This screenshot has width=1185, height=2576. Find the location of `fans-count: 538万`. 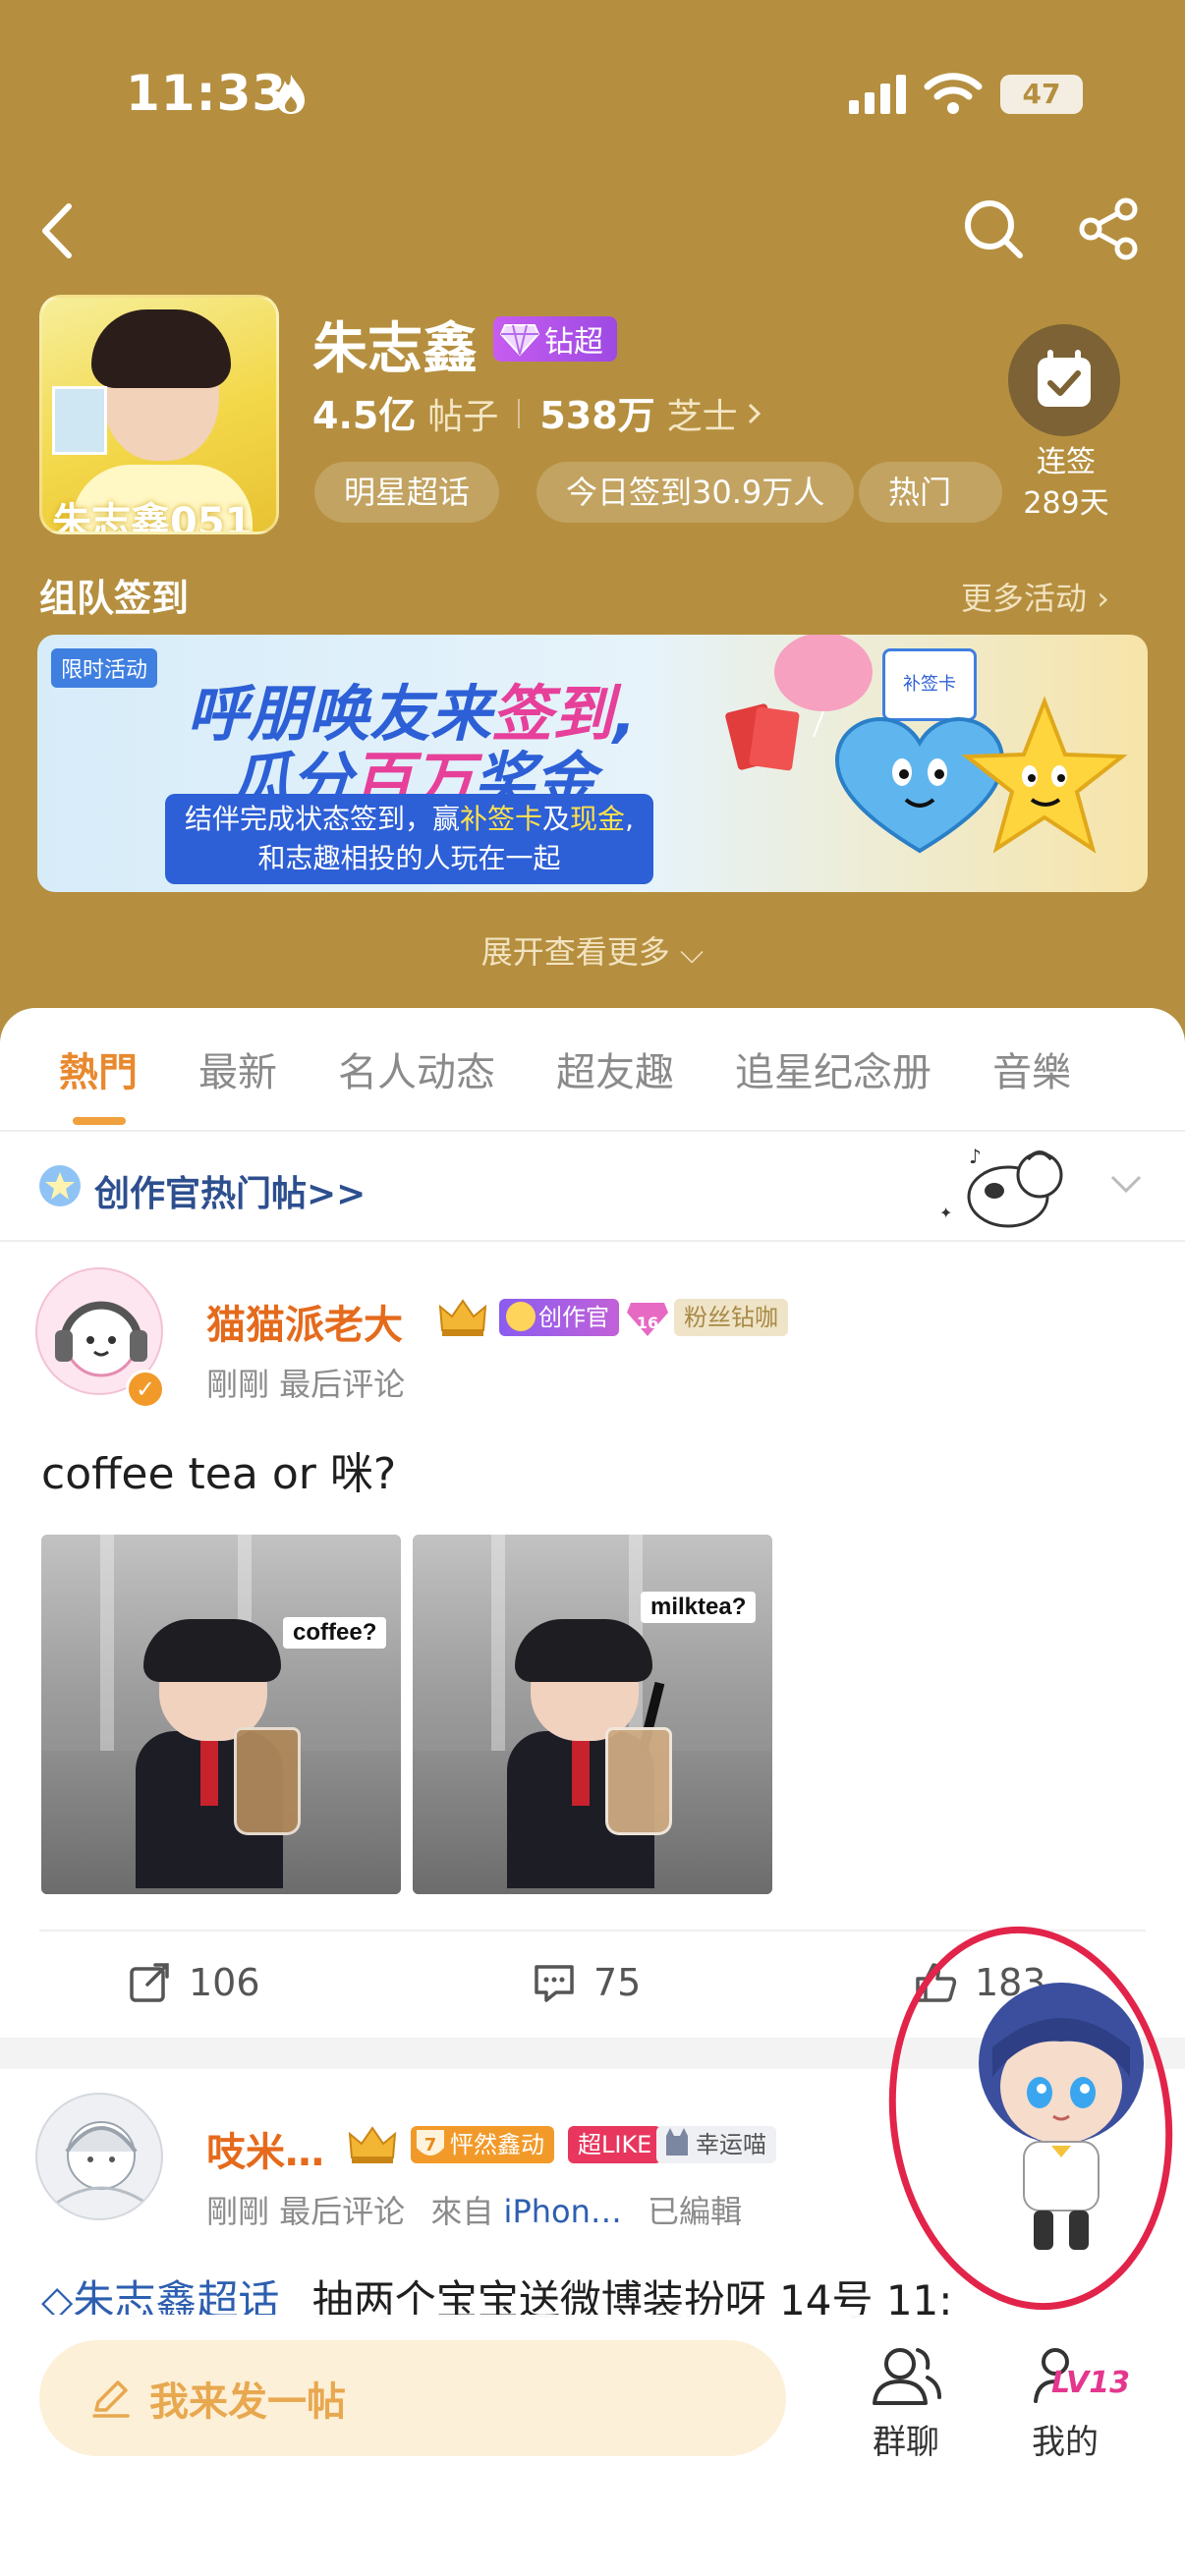

fans-count: 538万 is located at coordinates (596, 412).